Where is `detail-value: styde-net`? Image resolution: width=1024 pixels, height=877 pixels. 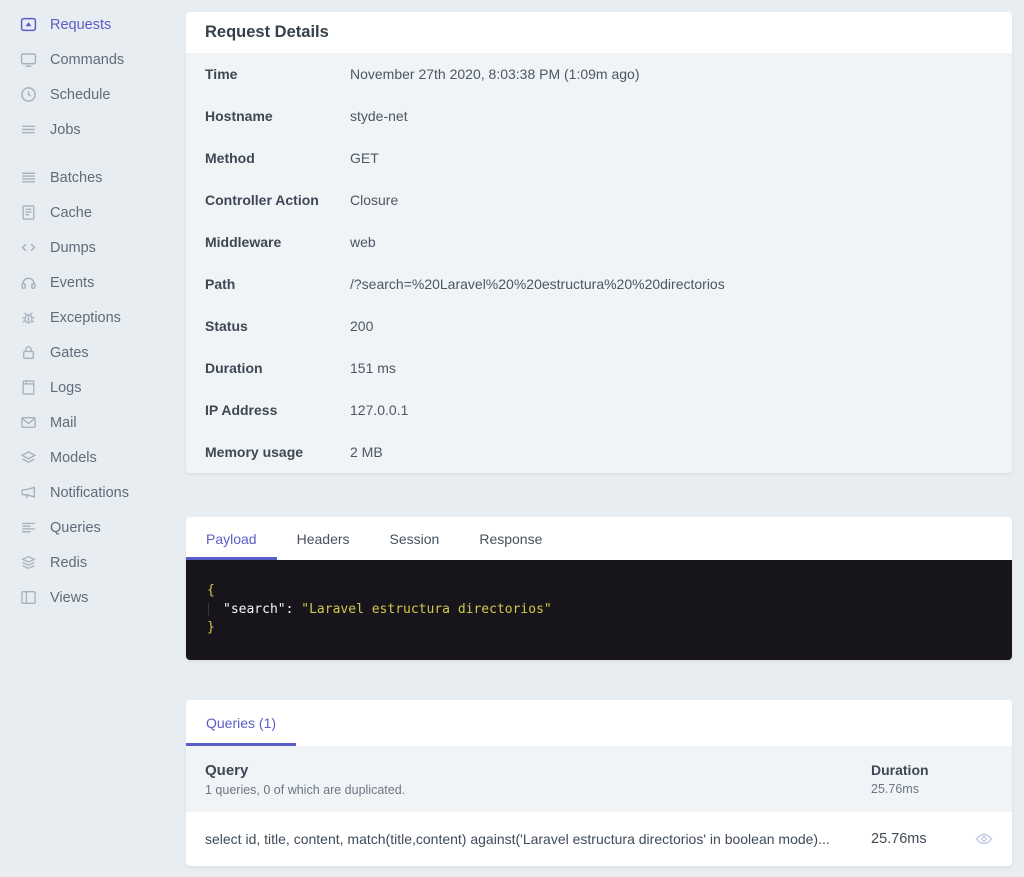 detail-value: styde-net is located at coordinates (379, 116).